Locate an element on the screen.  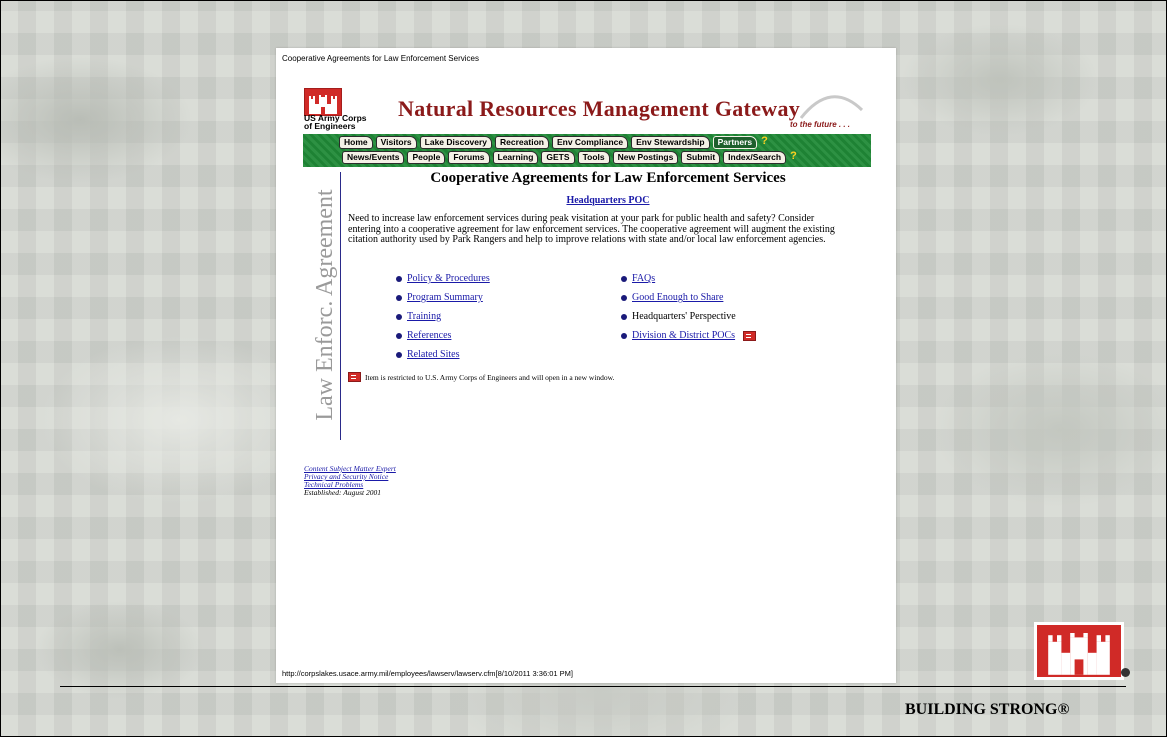
registered-mark is located at coordinates (1125, 672).